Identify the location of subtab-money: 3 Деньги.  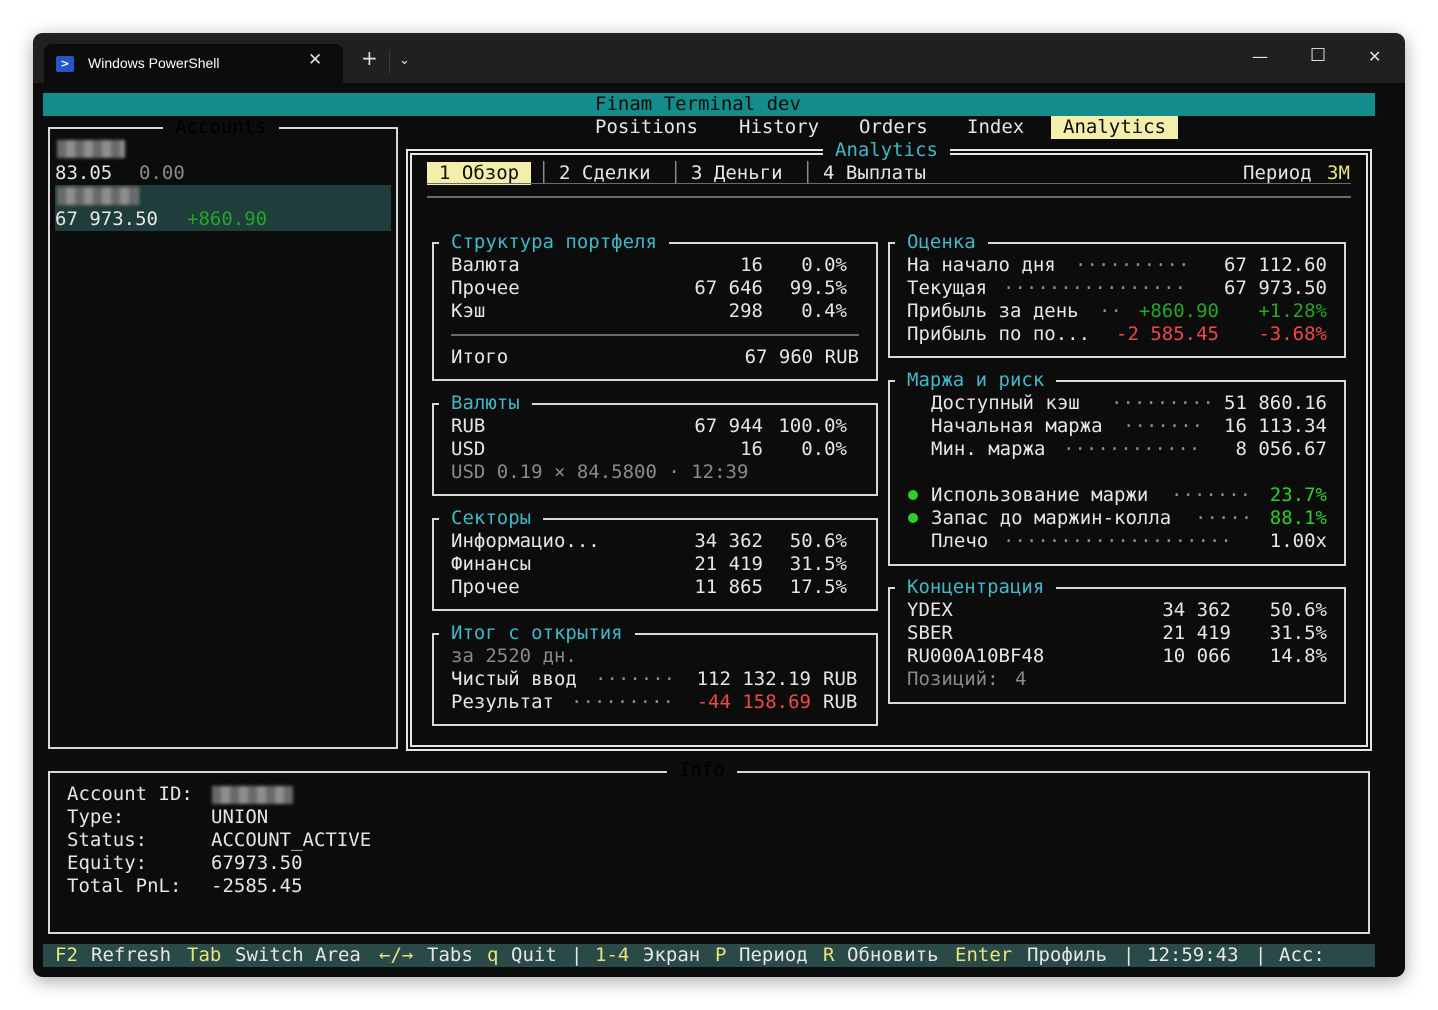
(737, 173).